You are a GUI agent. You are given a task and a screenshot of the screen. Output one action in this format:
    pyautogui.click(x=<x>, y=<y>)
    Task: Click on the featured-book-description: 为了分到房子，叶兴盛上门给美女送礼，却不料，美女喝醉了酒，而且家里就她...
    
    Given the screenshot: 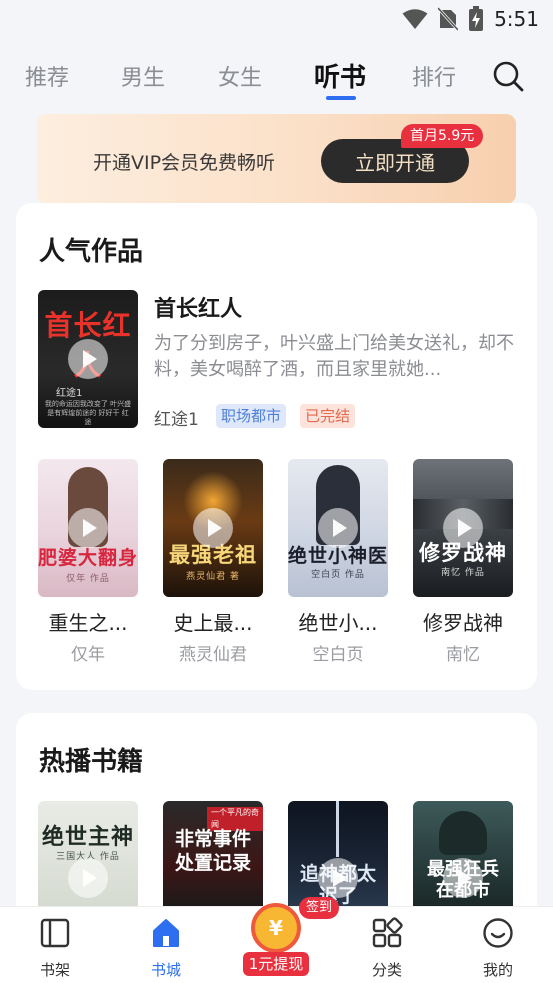 What is the action you would take?
    pyautogui.click(x=334, y=356)
    